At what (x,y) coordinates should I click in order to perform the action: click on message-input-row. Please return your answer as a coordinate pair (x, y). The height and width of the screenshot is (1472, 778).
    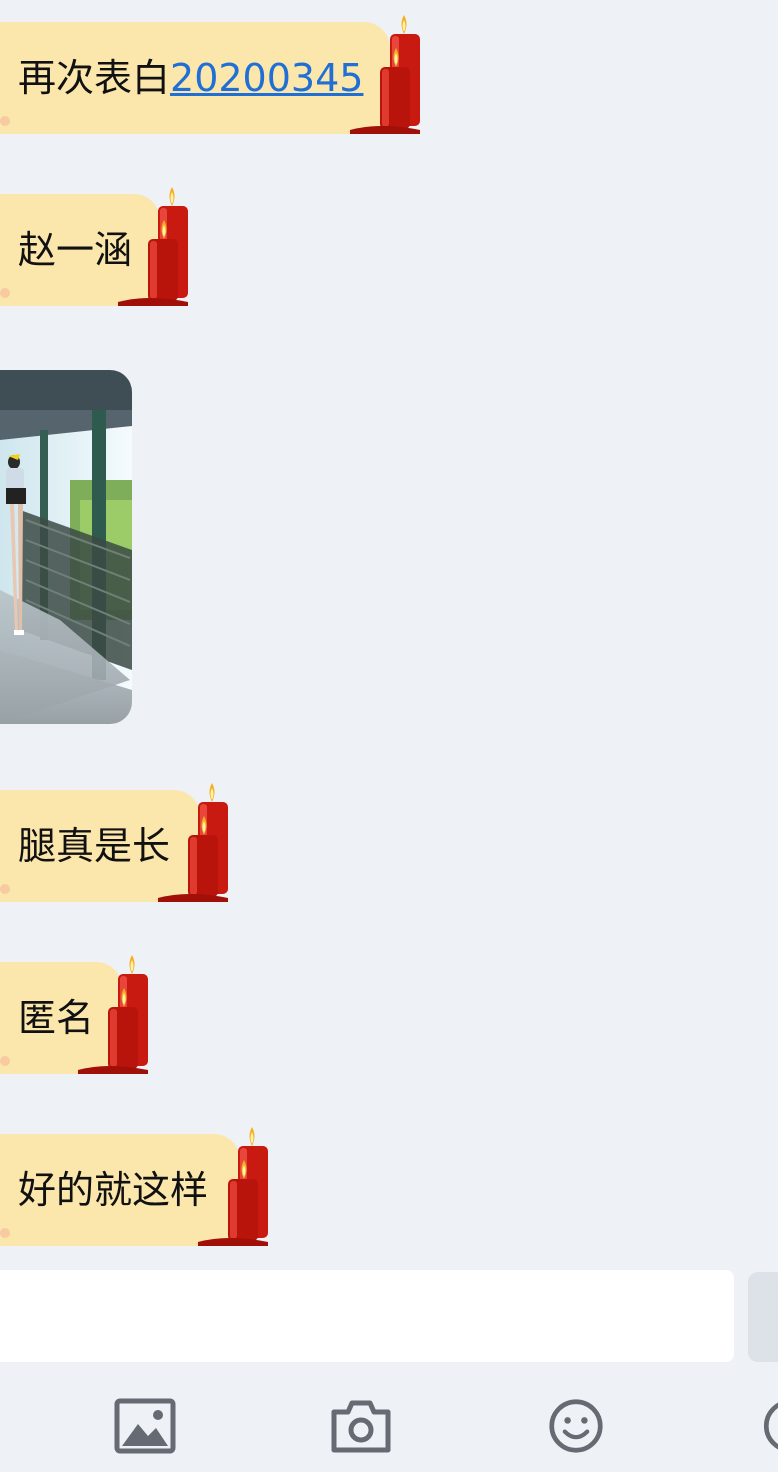
    Looking at the image, I should click on (389, 1317).